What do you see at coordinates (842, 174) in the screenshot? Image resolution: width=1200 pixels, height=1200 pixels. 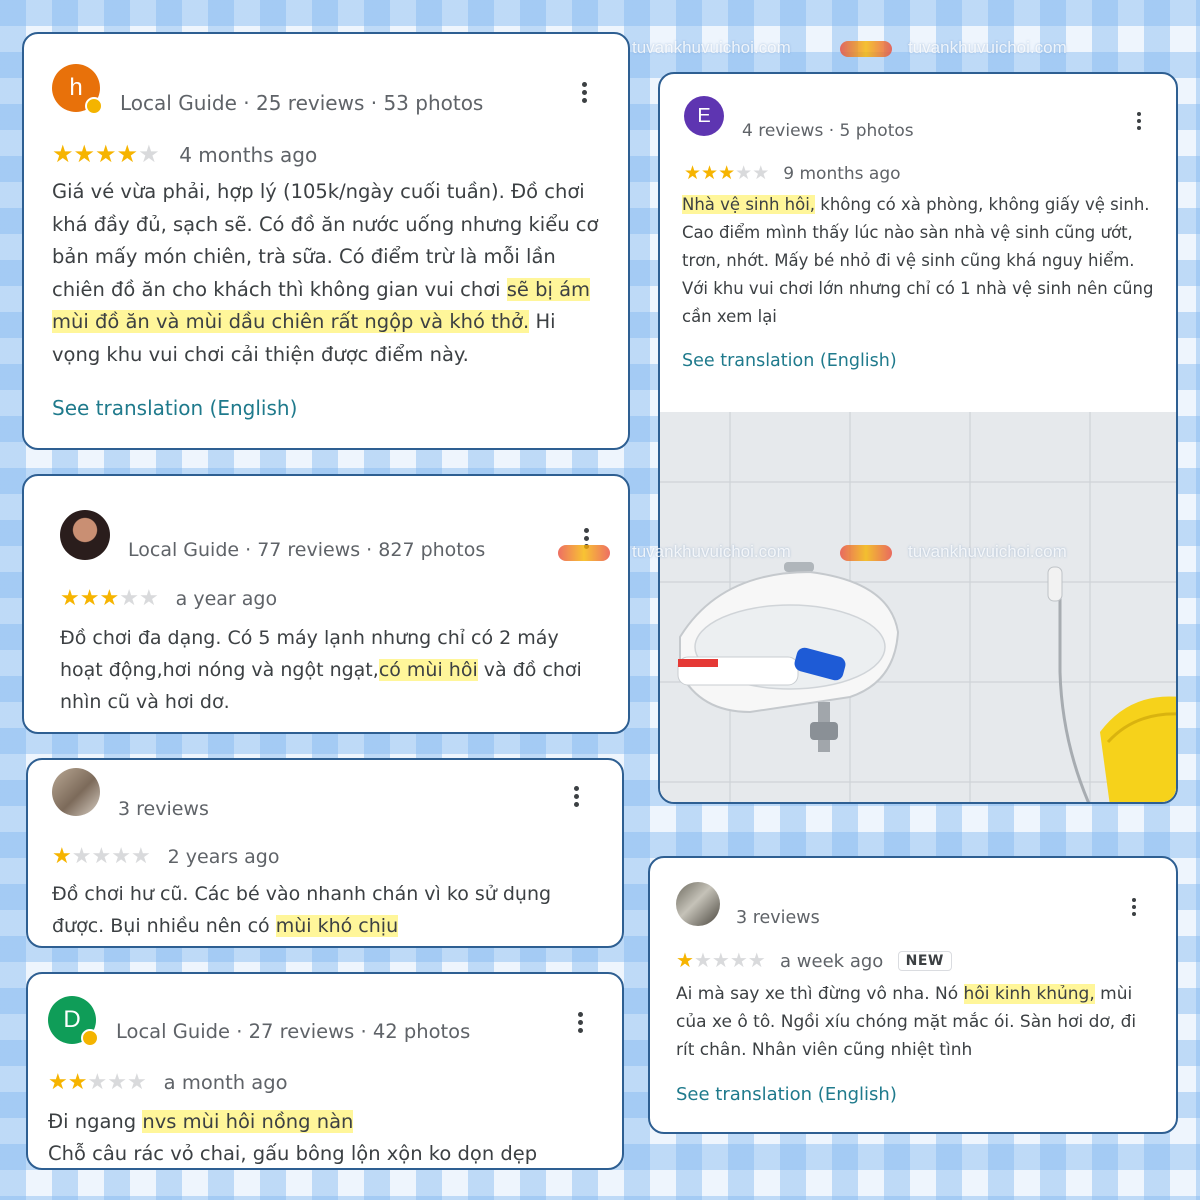 I see `review-time: 9 months ago` at bounding box center [842, 174].